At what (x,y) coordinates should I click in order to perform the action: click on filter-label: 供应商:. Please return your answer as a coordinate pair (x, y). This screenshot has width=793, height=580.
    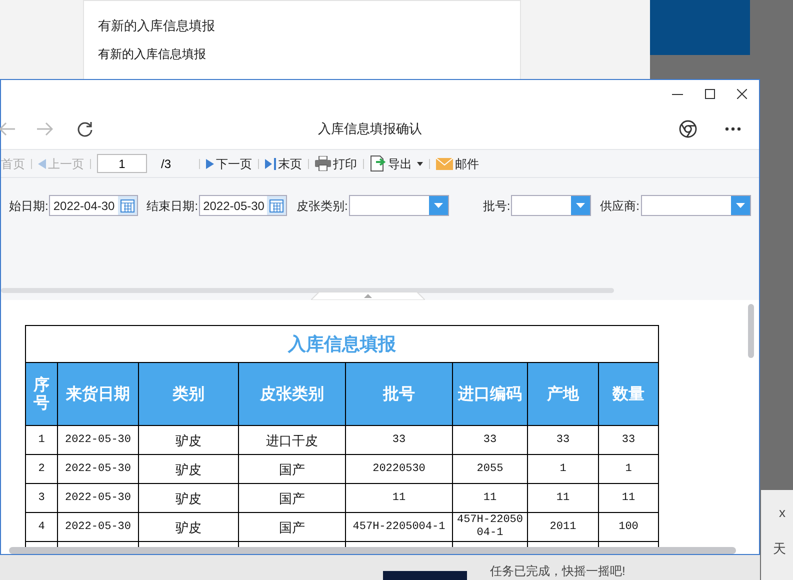
    Looking at the image, I should click on (620, 206).